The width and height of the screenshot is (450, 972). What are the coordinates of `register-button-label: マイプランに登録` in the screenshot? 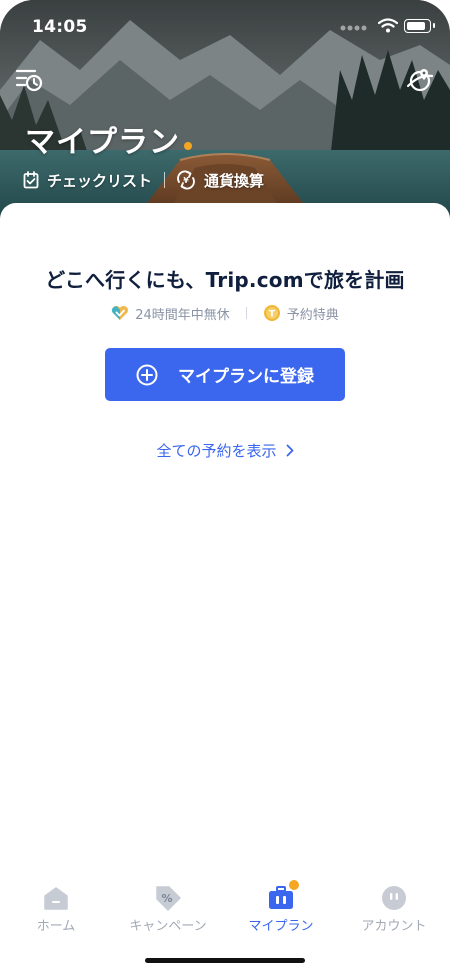 It's located at (246, 377).